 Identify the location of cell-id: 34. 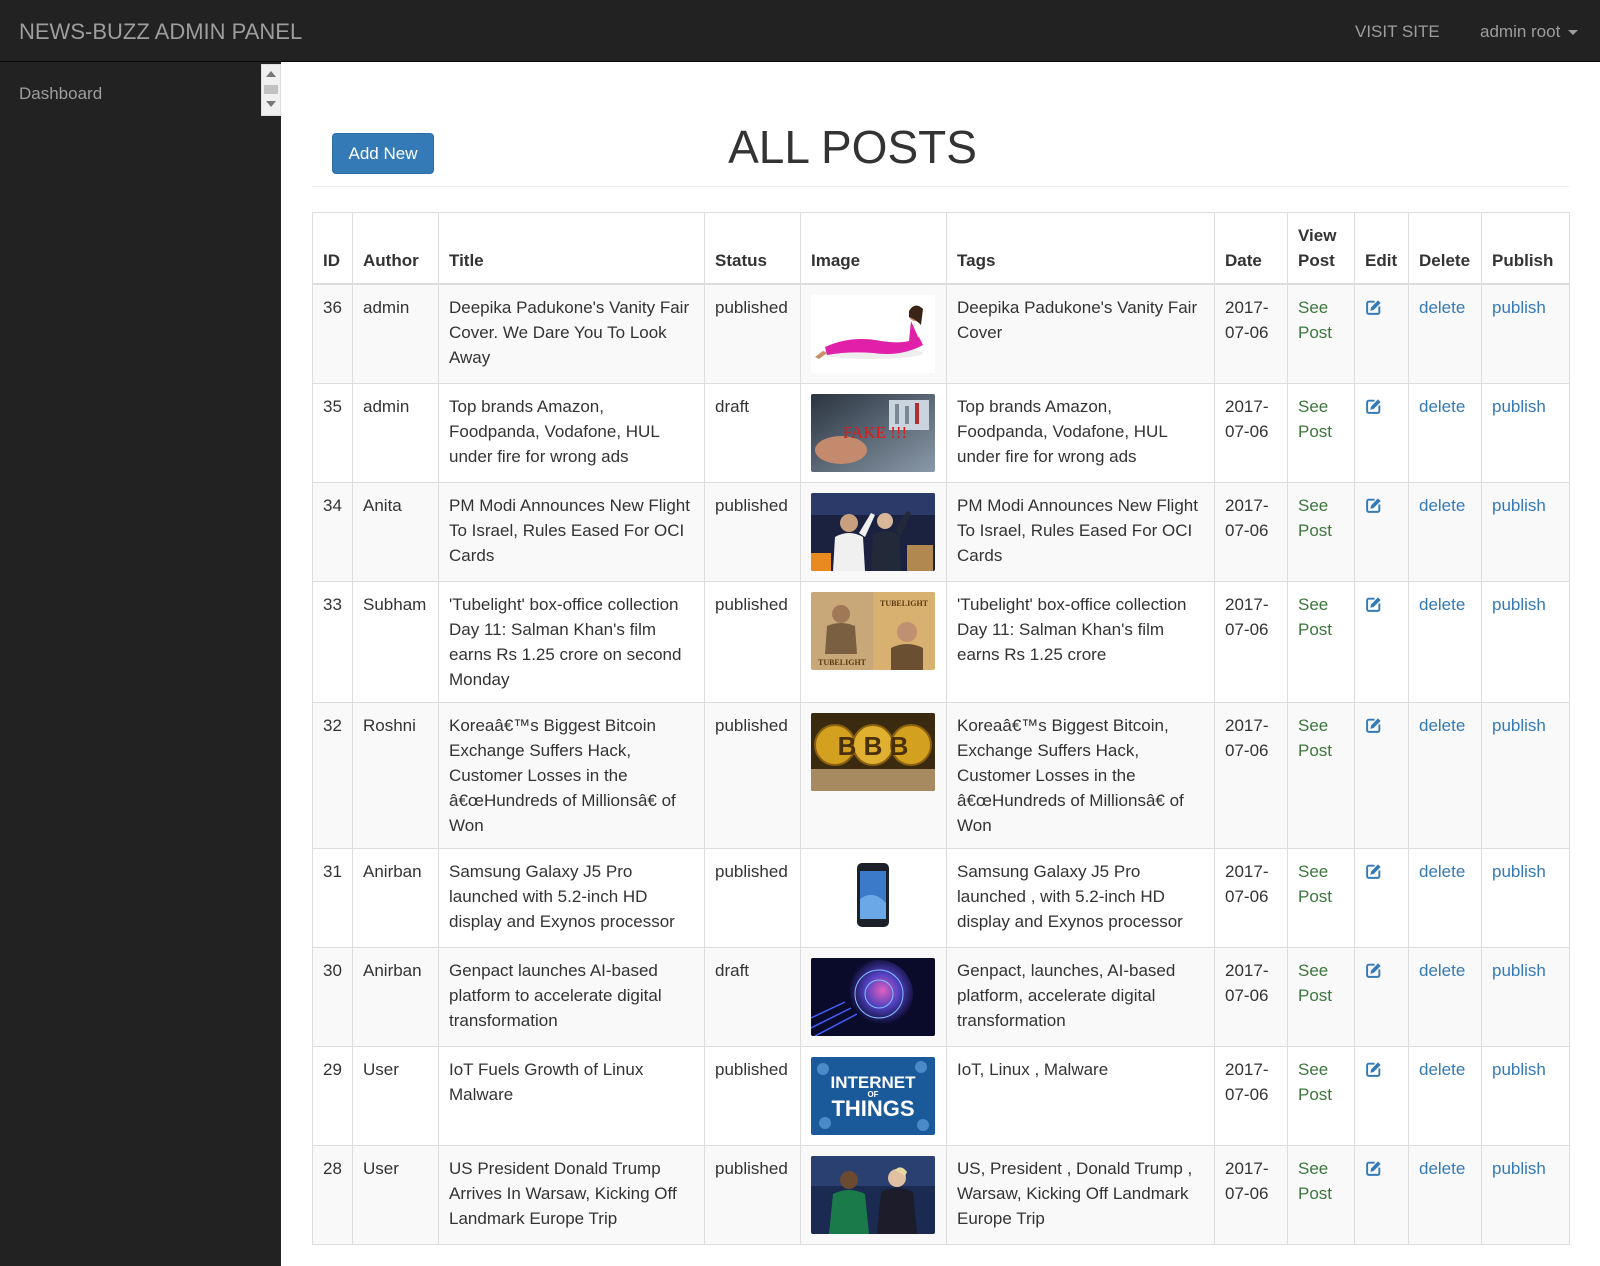
(332, 532).